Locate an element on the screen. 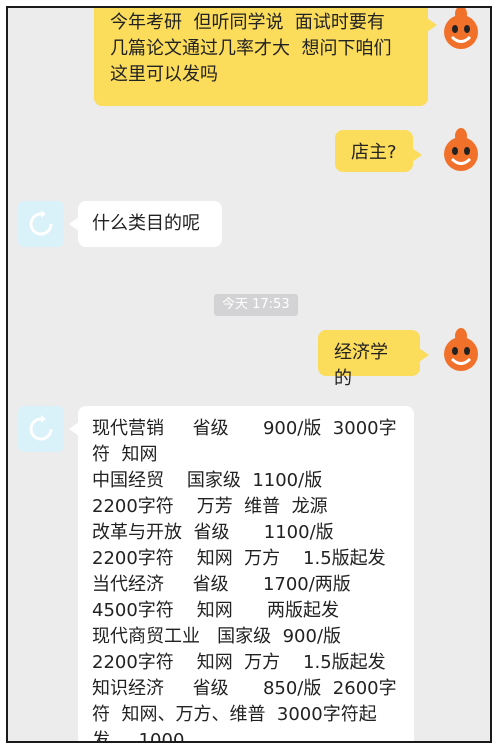 This screenshot has width=500, height=751. message-bubble-outgoing: 今年考研 但听同学说 面试时要有 几篇论文通过几率才大 想问下咱们 这里可以发吗 is located at coordinates (265, 57).